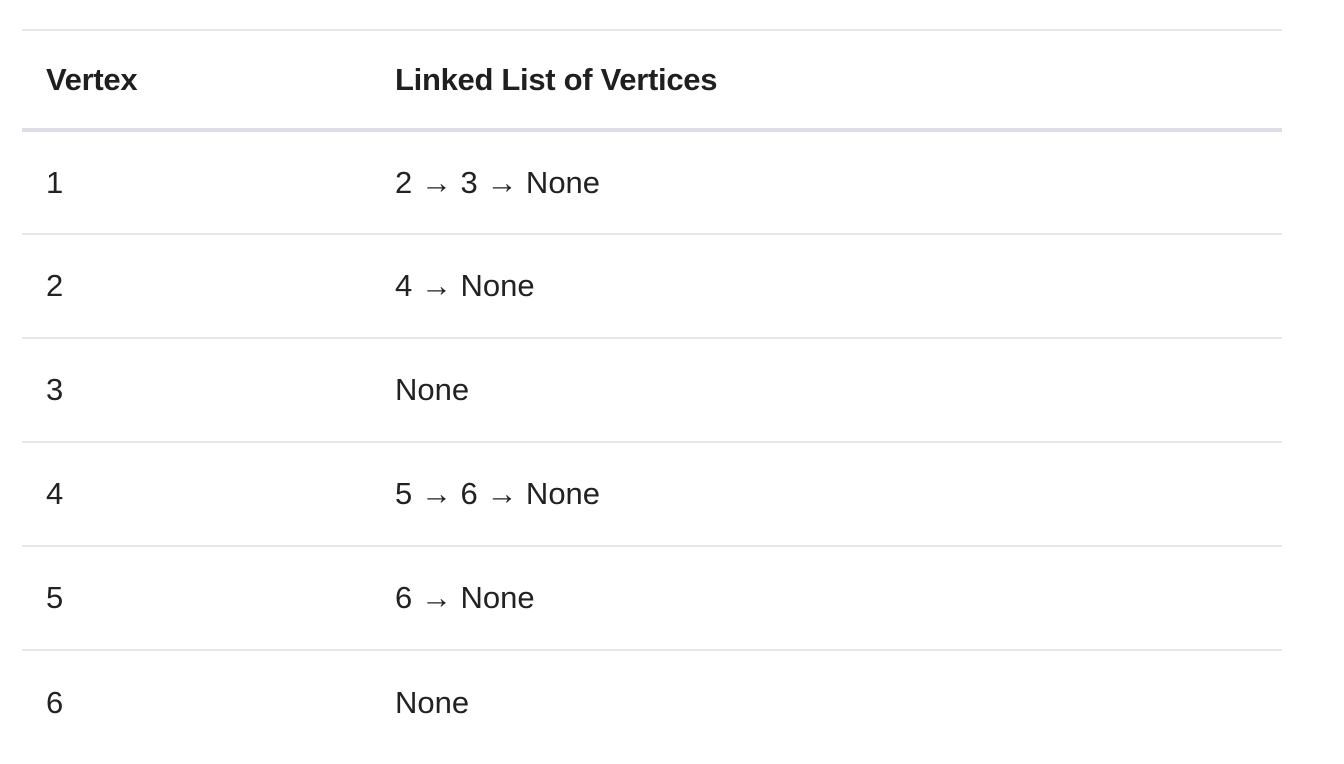  I want to click on table-row: 2 4 → None, so click(652, 286).